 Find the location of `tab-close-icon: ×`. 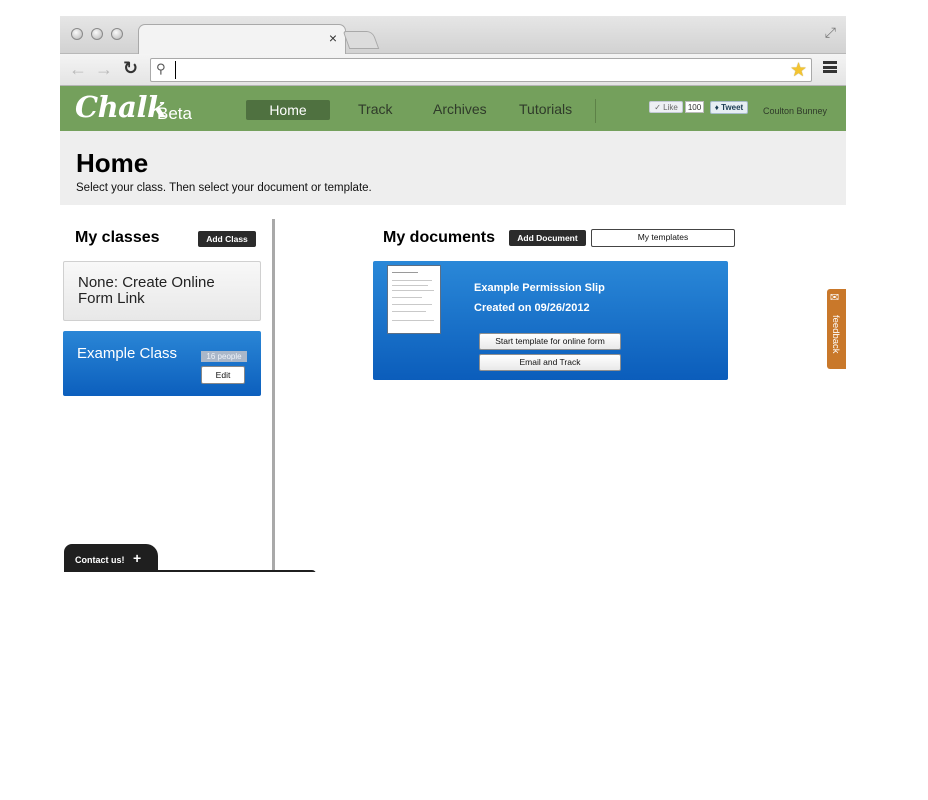

tab-close-icon: × is located at coordinates (333, 38).